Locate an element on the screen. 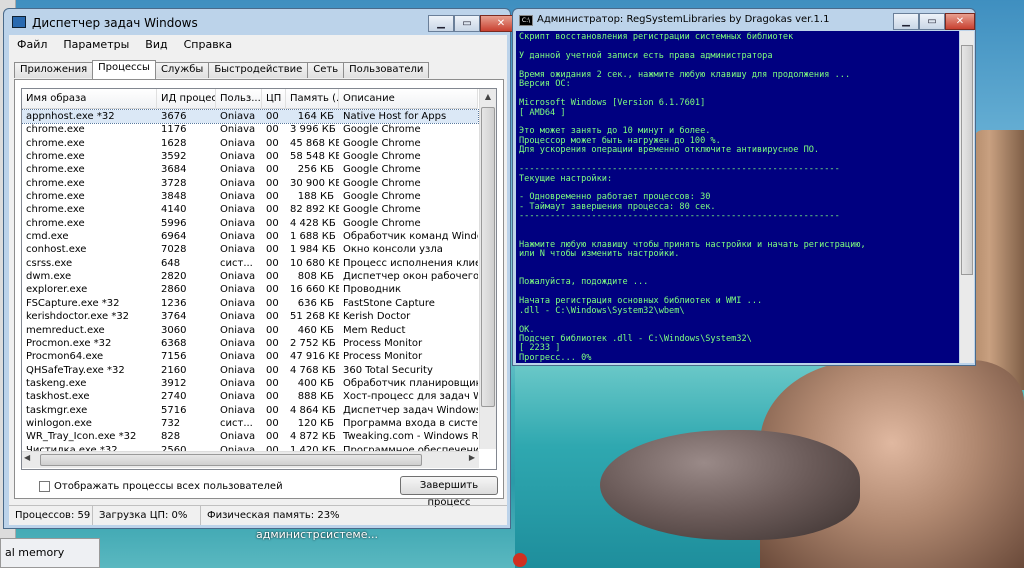  console-scroll-thumb is located at coordinates (967, 160).